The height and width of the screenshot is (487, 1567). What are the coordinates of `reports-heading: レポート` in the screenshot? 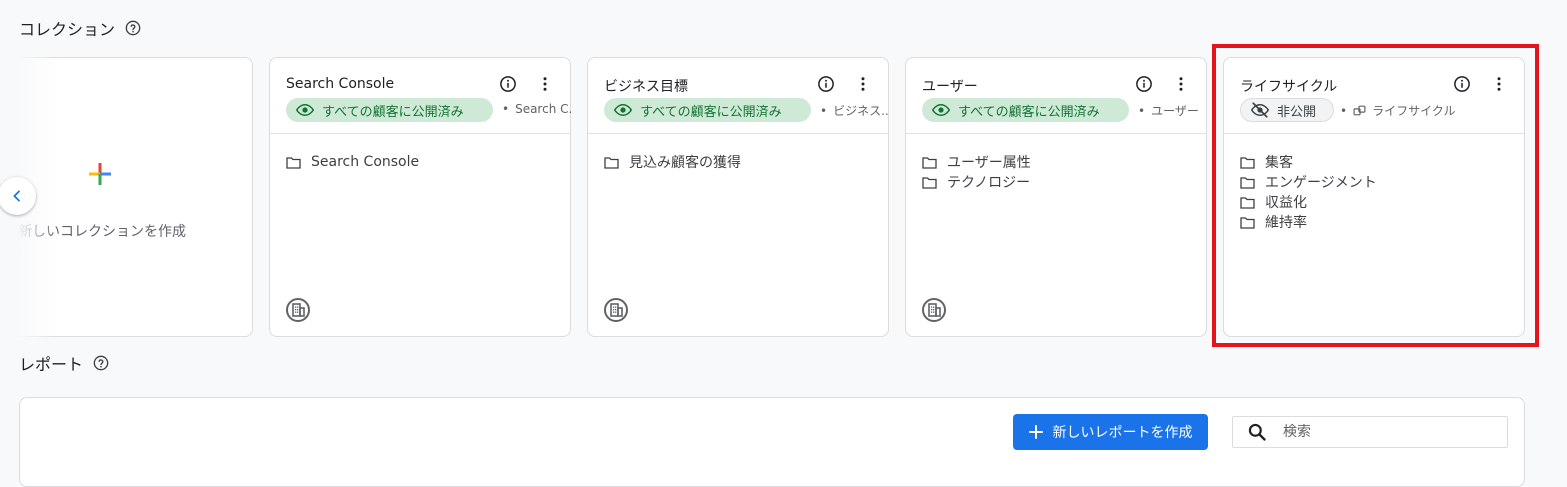 It's located at (64, 363).